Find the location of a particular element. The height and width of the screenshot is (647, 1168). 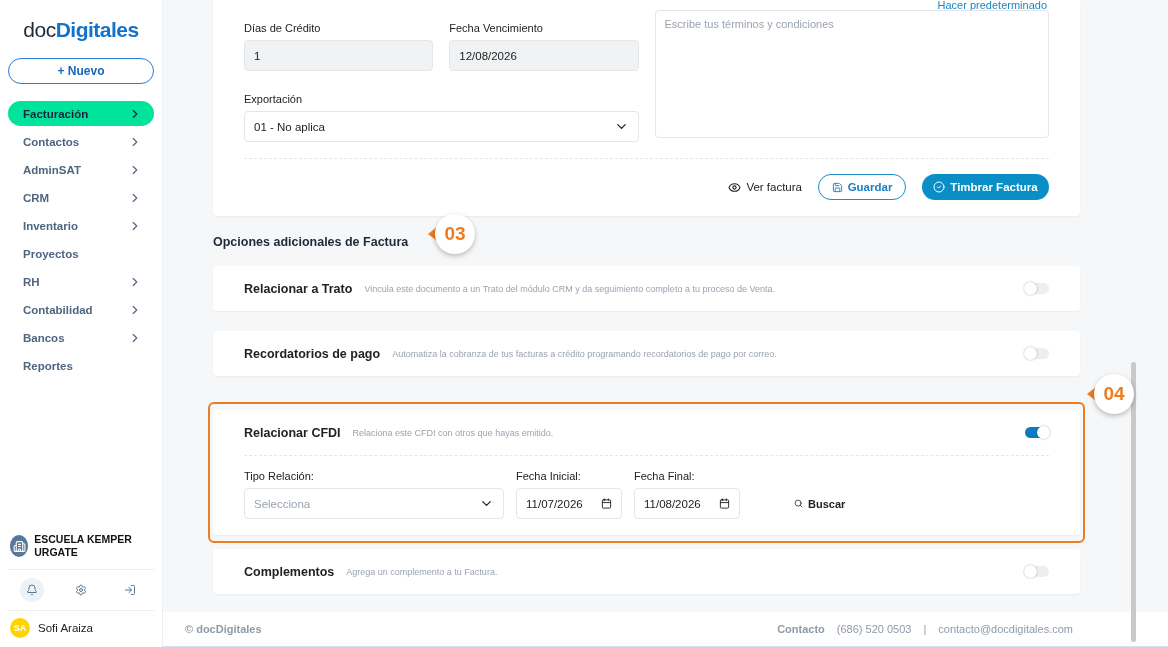

avatar: SA is located at coordinates (20, 628).